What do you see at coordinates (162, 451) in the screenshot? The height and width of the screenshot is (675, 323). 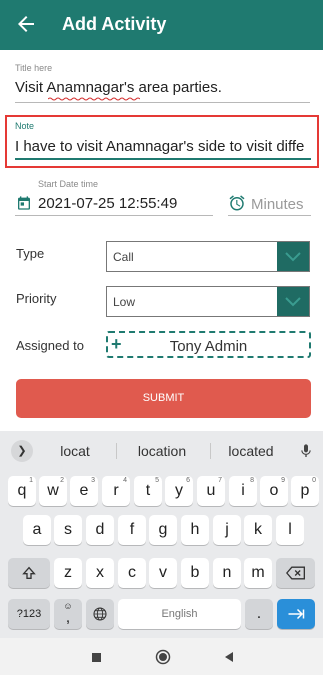 I see `suggestion-2: location` at bounding box center [162, 451].